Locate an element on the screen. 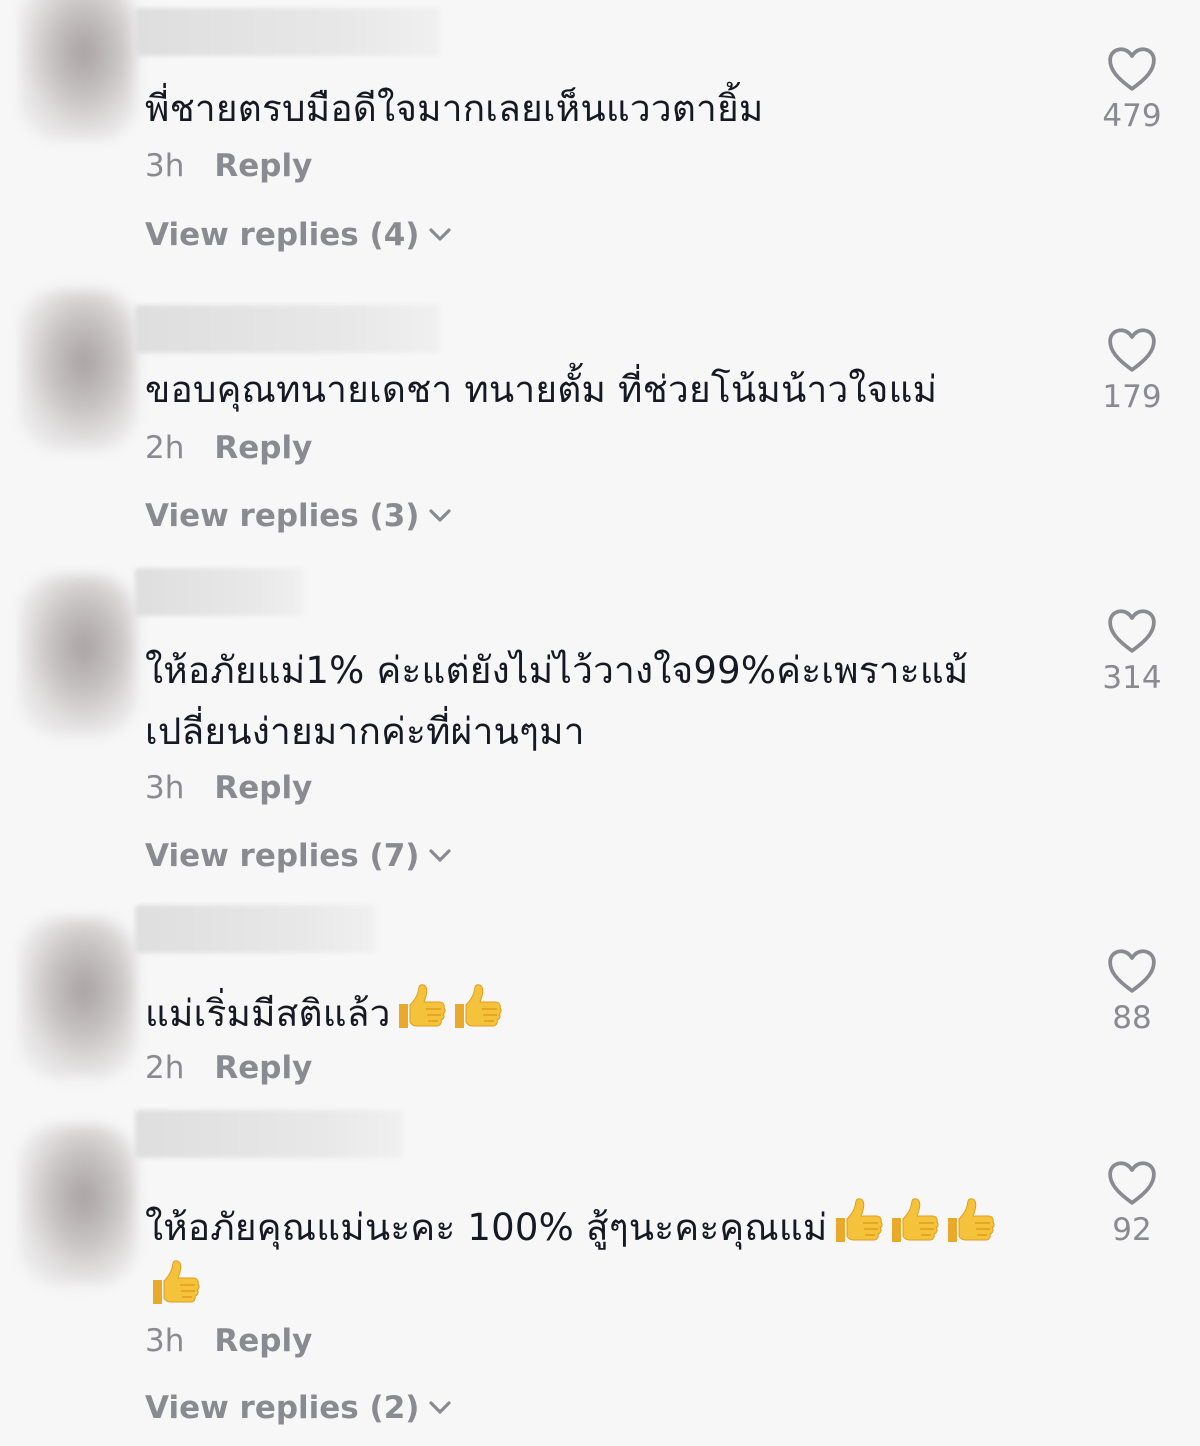  view-replies-label: View replies (2) is located at coordinates (282, 1408).